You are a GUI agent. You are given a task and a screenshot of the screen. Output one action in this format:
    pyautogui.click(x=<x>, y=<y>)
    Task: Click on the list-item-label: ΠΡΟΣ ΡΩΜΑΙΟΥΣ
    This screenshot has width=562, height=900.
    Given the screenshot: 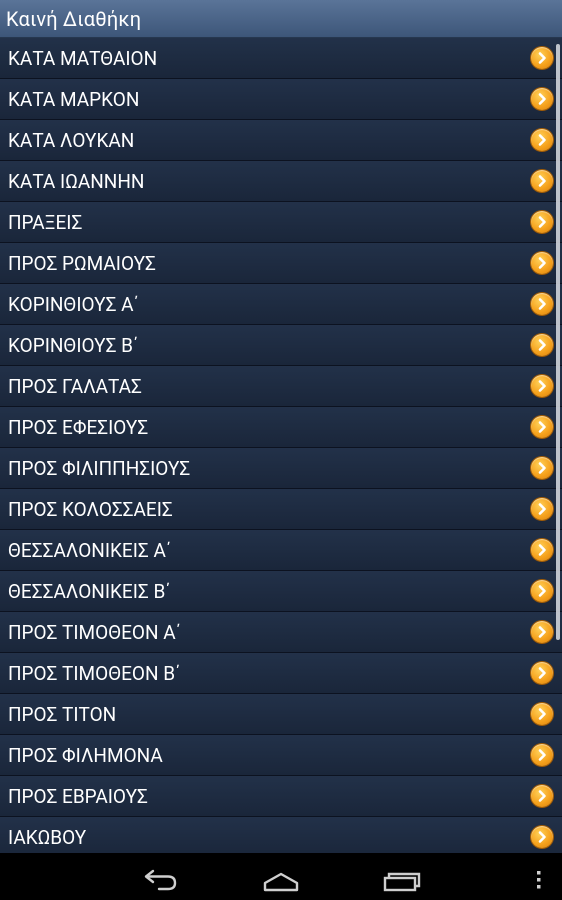 What is the action you would take?
    pyautogui.click(x=82, y=263)
    